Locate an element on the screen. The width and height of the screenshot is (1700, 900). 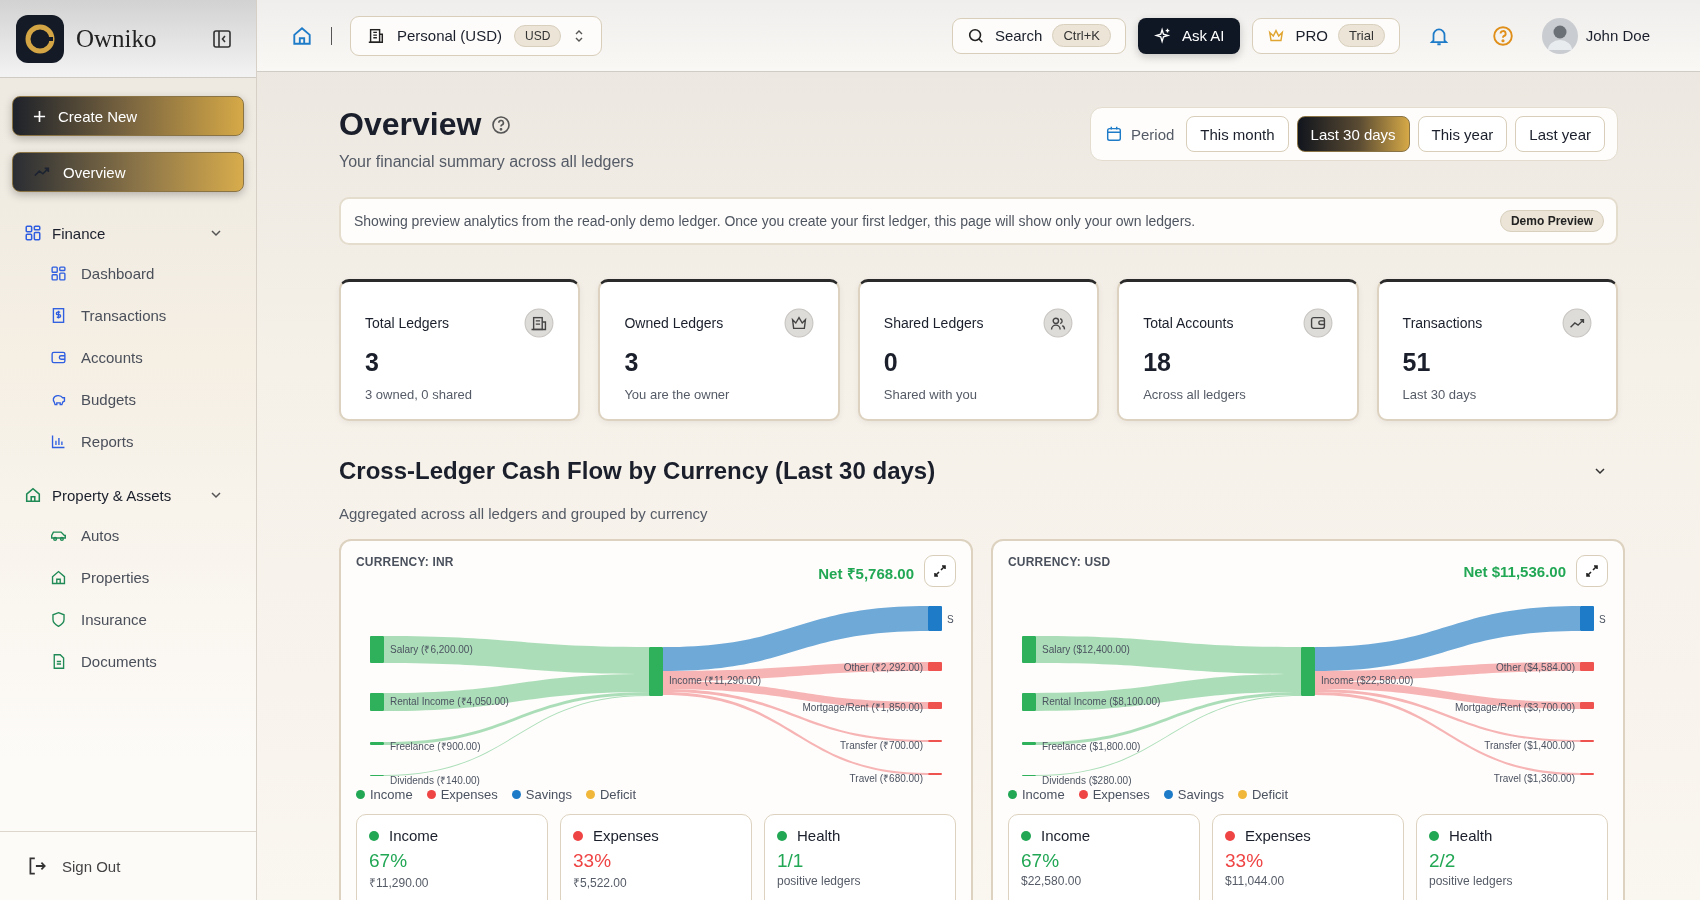
section-title: Cross-Ledger Cash Flow by Currency (Last 30 days) is located at coordinates (637, 471).